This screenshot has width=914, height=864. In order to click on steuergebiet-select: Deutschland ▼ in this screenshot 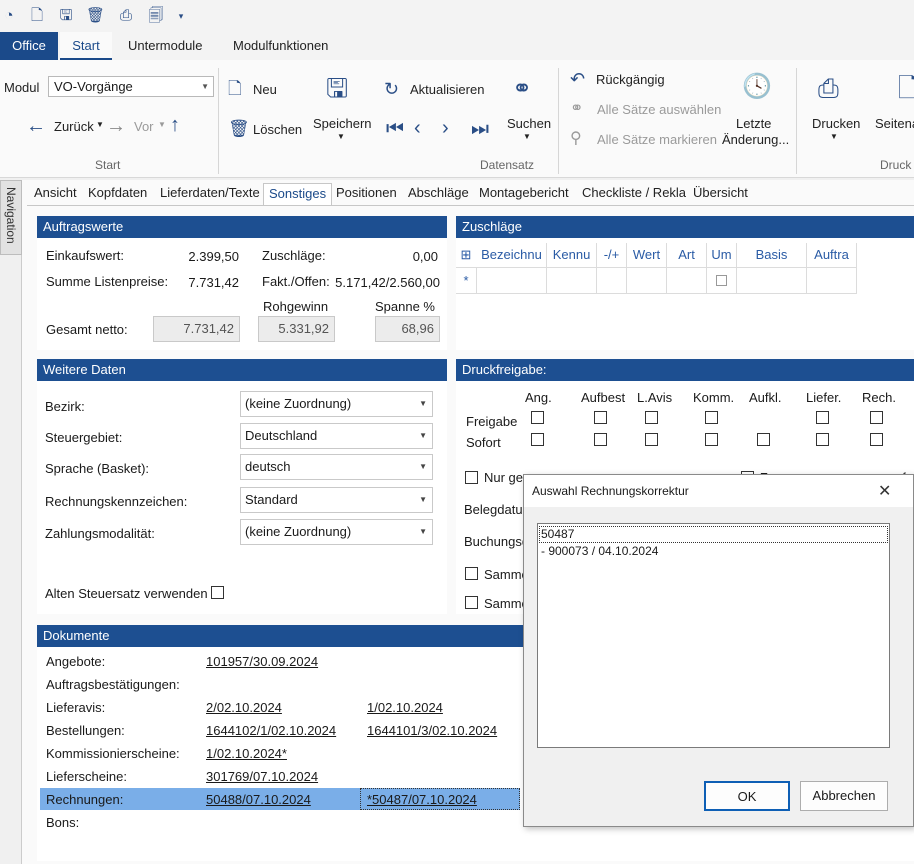, I will do `click(336, 436)`.